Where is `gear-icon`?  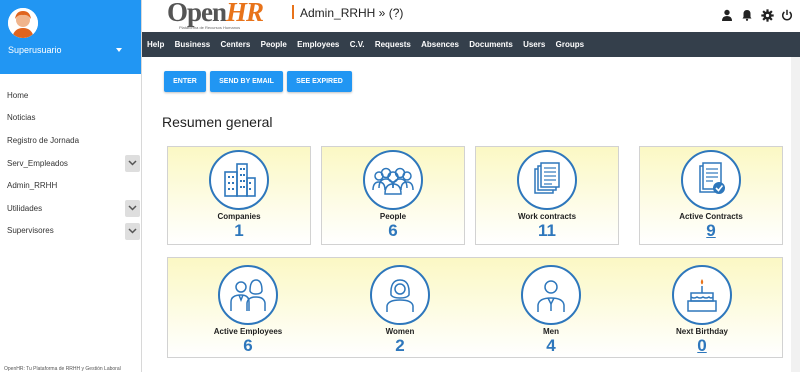 gear-icon is located at coordinates (767, 15).